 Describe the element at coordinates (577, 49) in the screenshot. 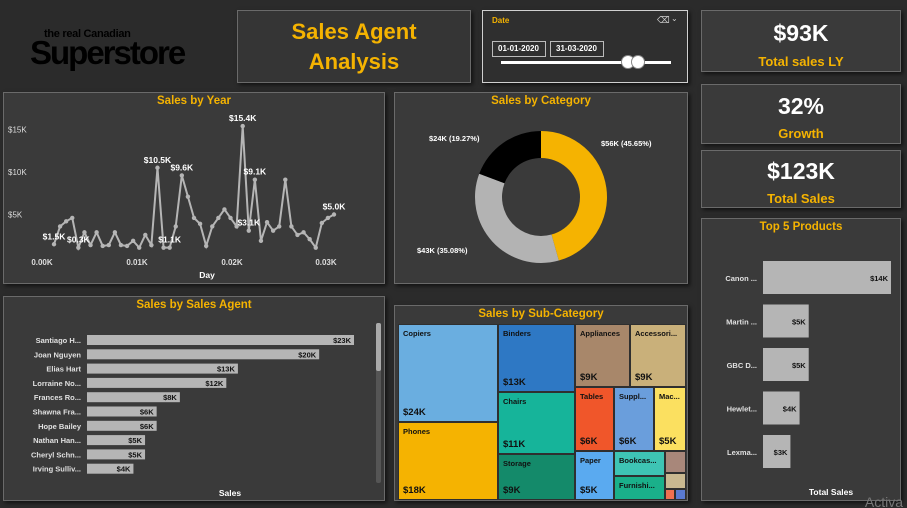

I see `end-date-input: 31-03-2020` at that location.